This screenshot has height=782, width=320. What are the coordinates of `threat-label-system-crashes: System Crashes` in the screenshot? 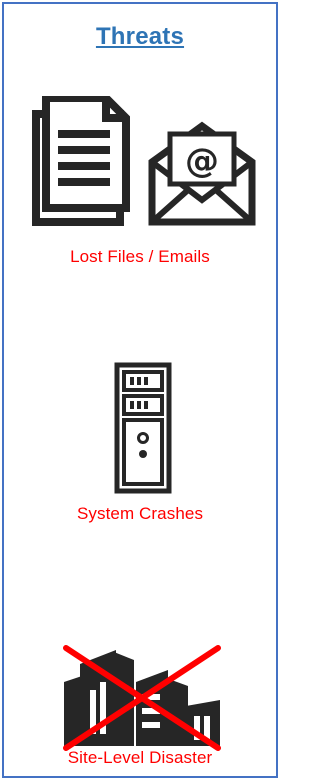 It's located at (140, 513).